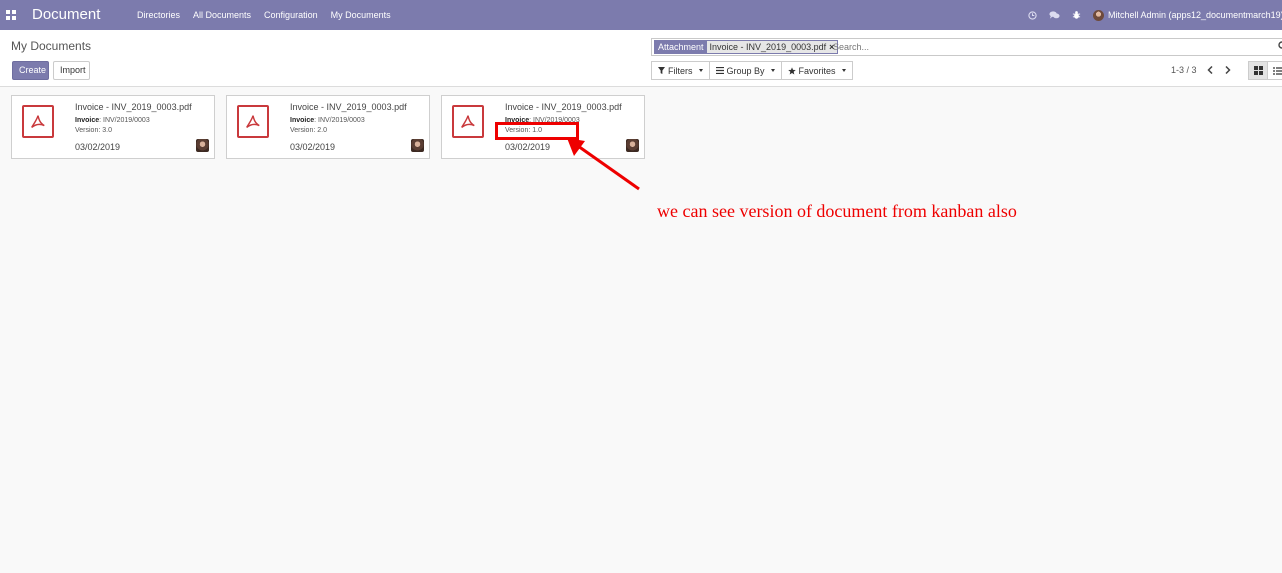  I want to click on bug-icon, so click(1076, 15).